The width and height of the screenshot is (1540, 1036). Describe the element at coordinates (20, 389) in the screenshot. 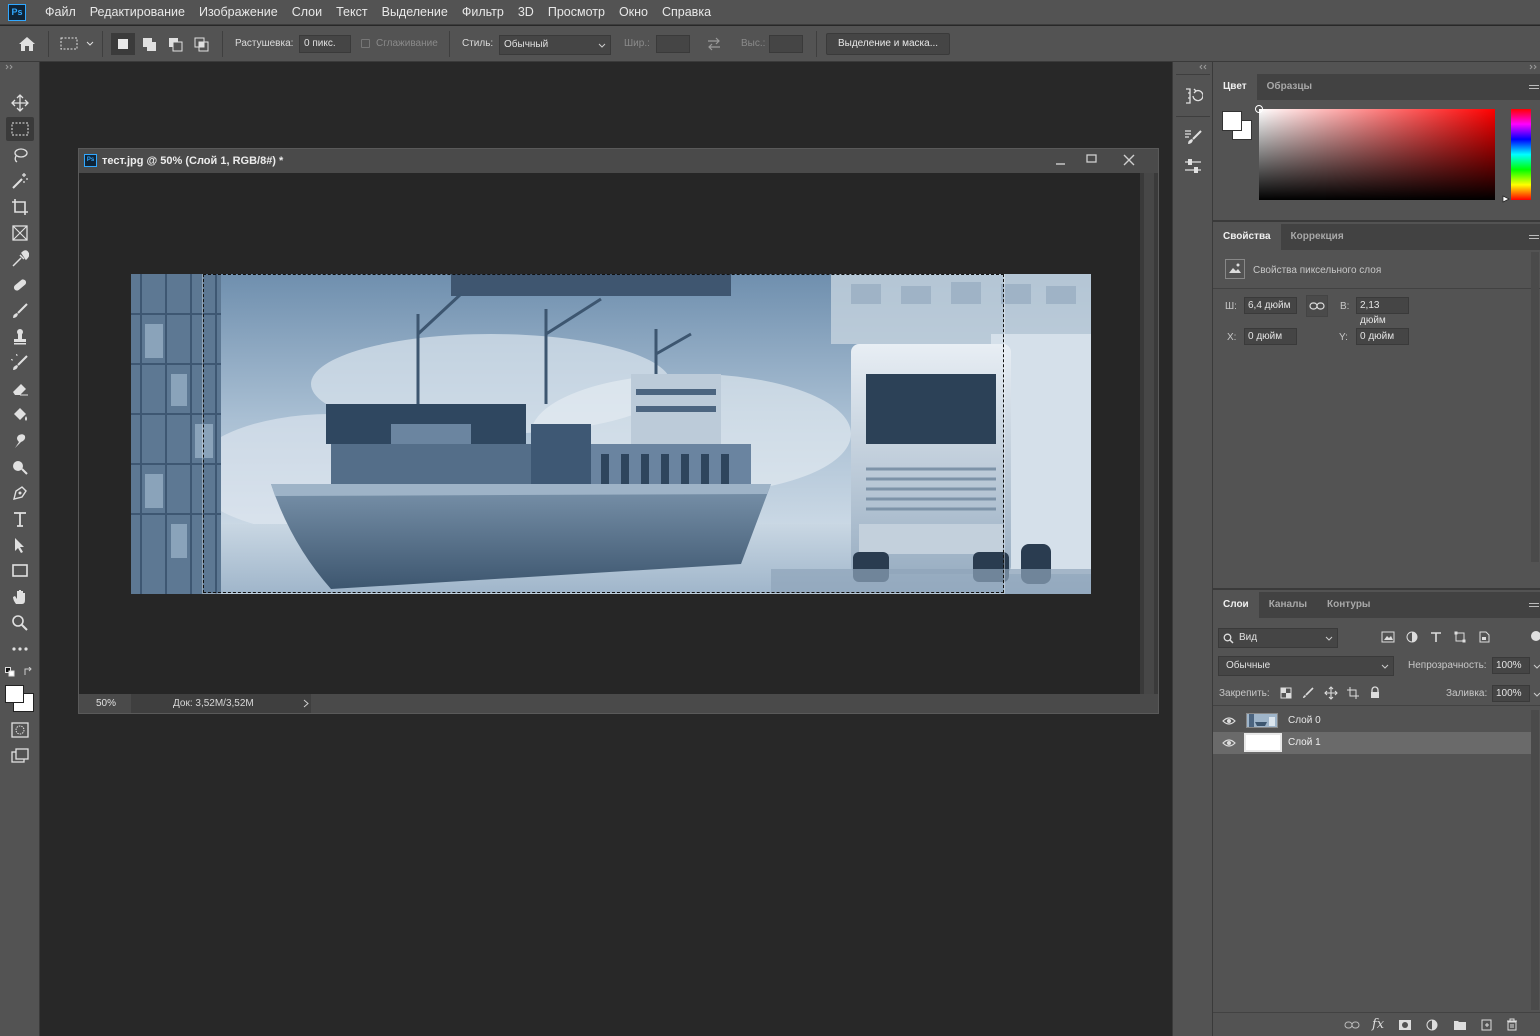

I see `eraser-tool-icon` at that location.